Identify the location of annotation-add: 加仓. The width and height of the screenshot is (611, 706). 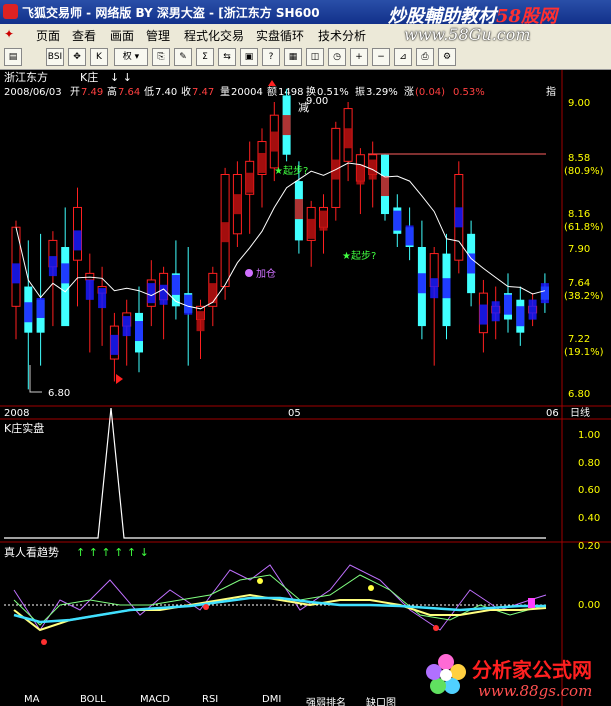
(266, 273).